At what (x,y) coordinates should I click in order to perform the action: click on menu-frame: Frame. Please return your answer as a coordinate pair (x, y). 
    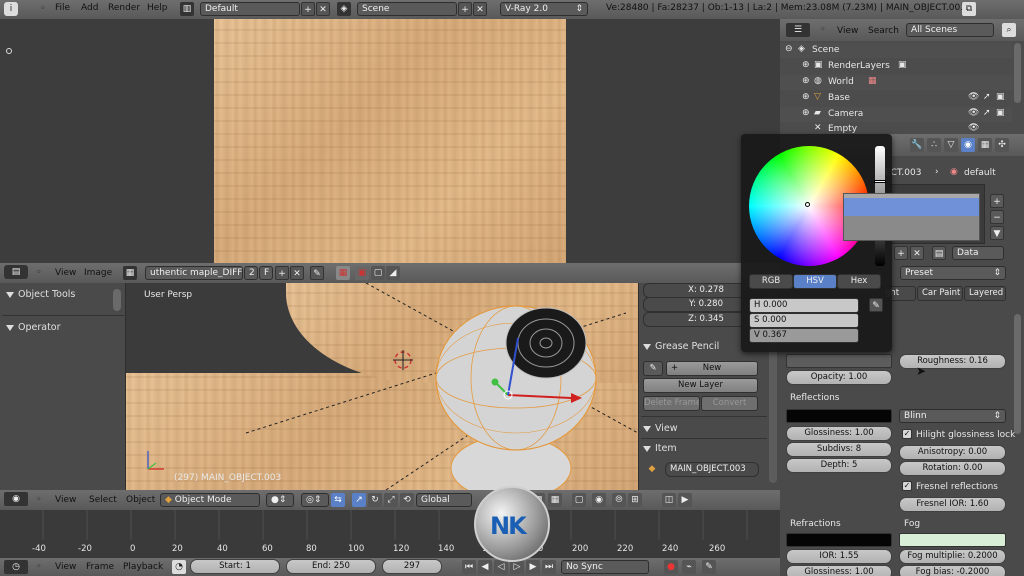
    Looking at the image, I should click on (100, 567).